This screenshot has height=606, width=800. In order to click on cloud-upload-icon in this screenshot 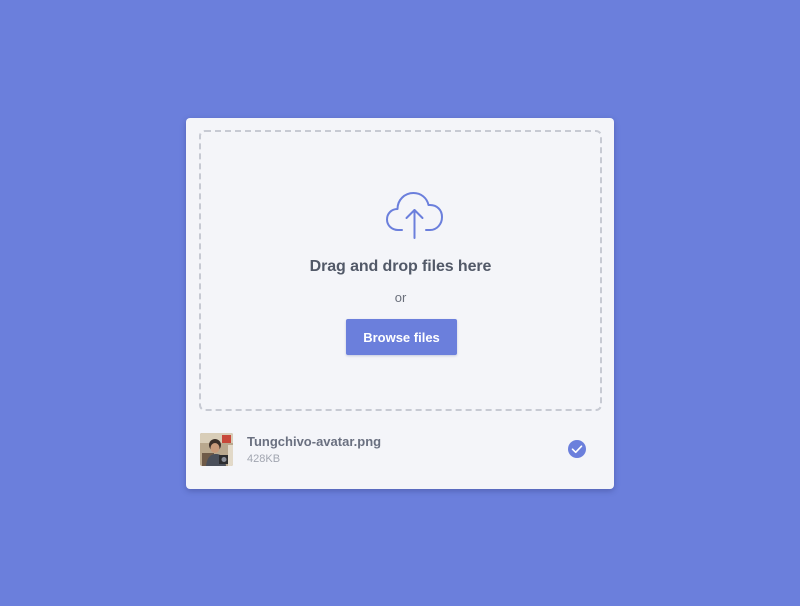, I will do `click(414, 215)`.